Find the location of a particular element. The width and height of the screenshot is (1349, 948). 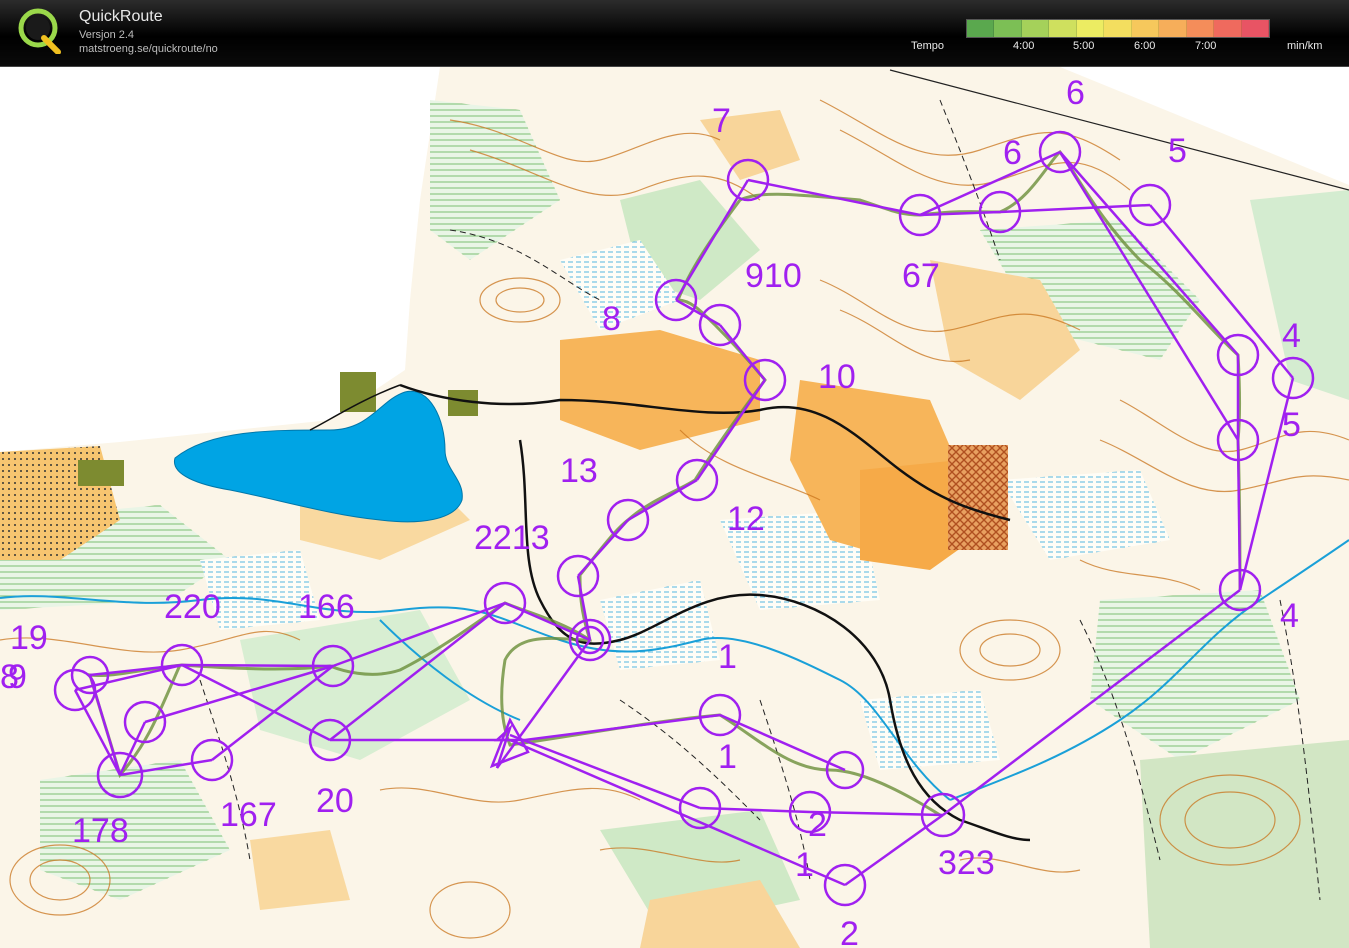

control-number: 910 is located at coordinates (773, 276).